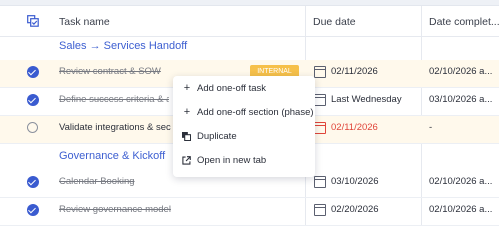 The height and width of the screenshot is (240, 499). I want to click on task-name: Define success criteria & acc, so click(114, 99).